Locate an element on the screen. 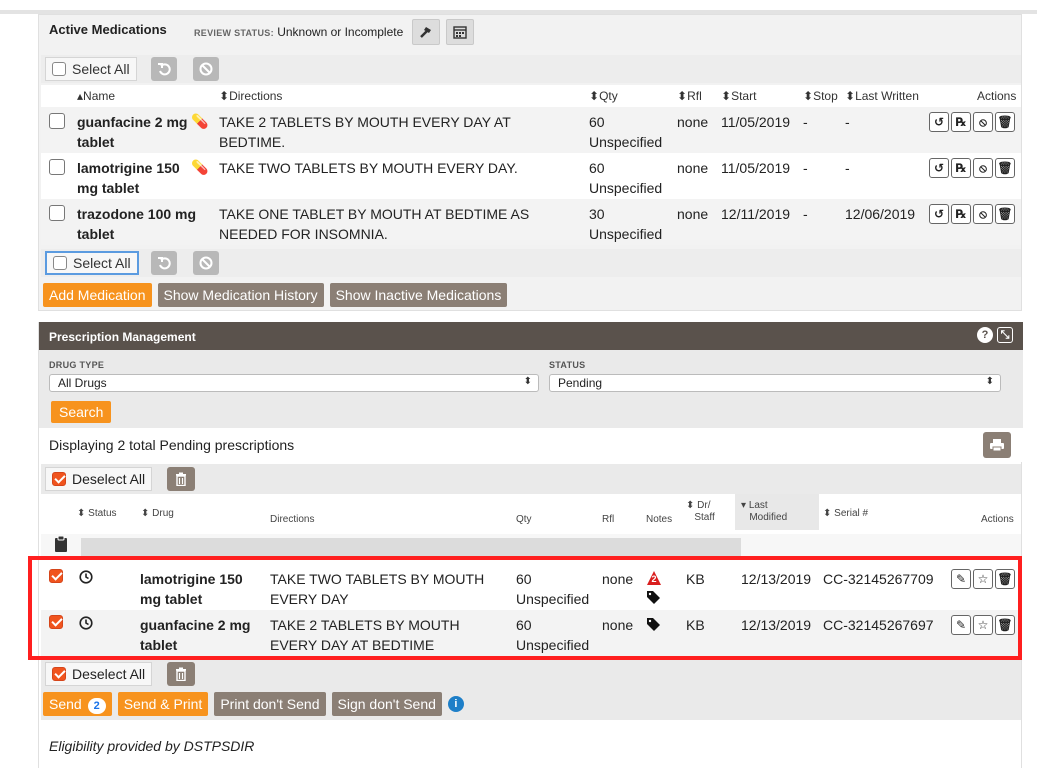 Image resolution: width=1037 pixels, height=768 pixels. qty: 30 Unspecified is located at coordinates (626, 224).